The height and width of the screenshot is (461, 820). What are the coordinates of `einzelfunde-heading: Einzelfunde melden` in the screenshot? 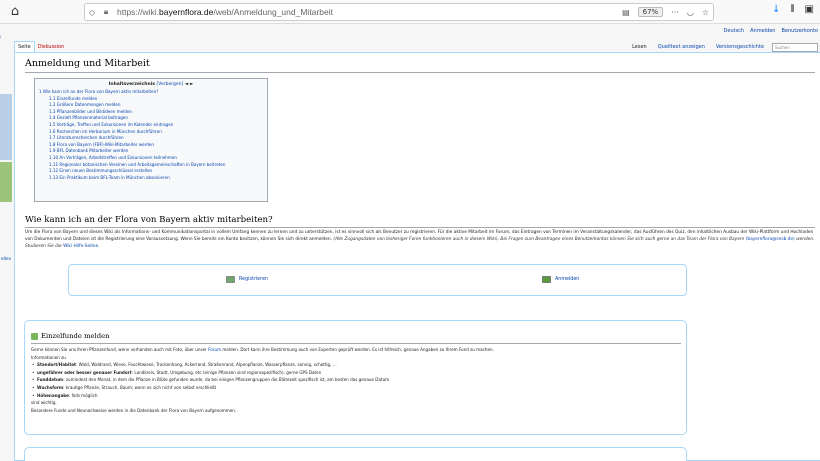 It's located at (70, 336).